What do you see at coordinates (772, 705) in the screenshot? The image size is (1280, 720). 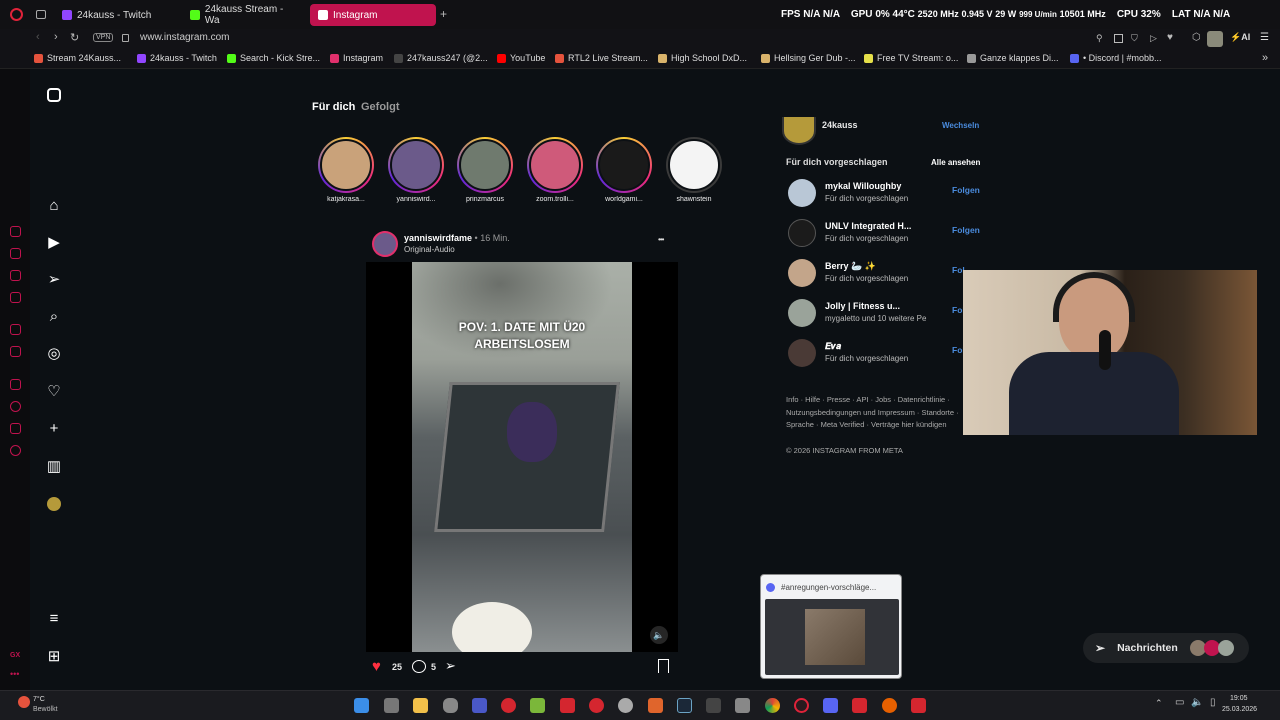 I see `chrome-icon` at bounding box center [772, 705].